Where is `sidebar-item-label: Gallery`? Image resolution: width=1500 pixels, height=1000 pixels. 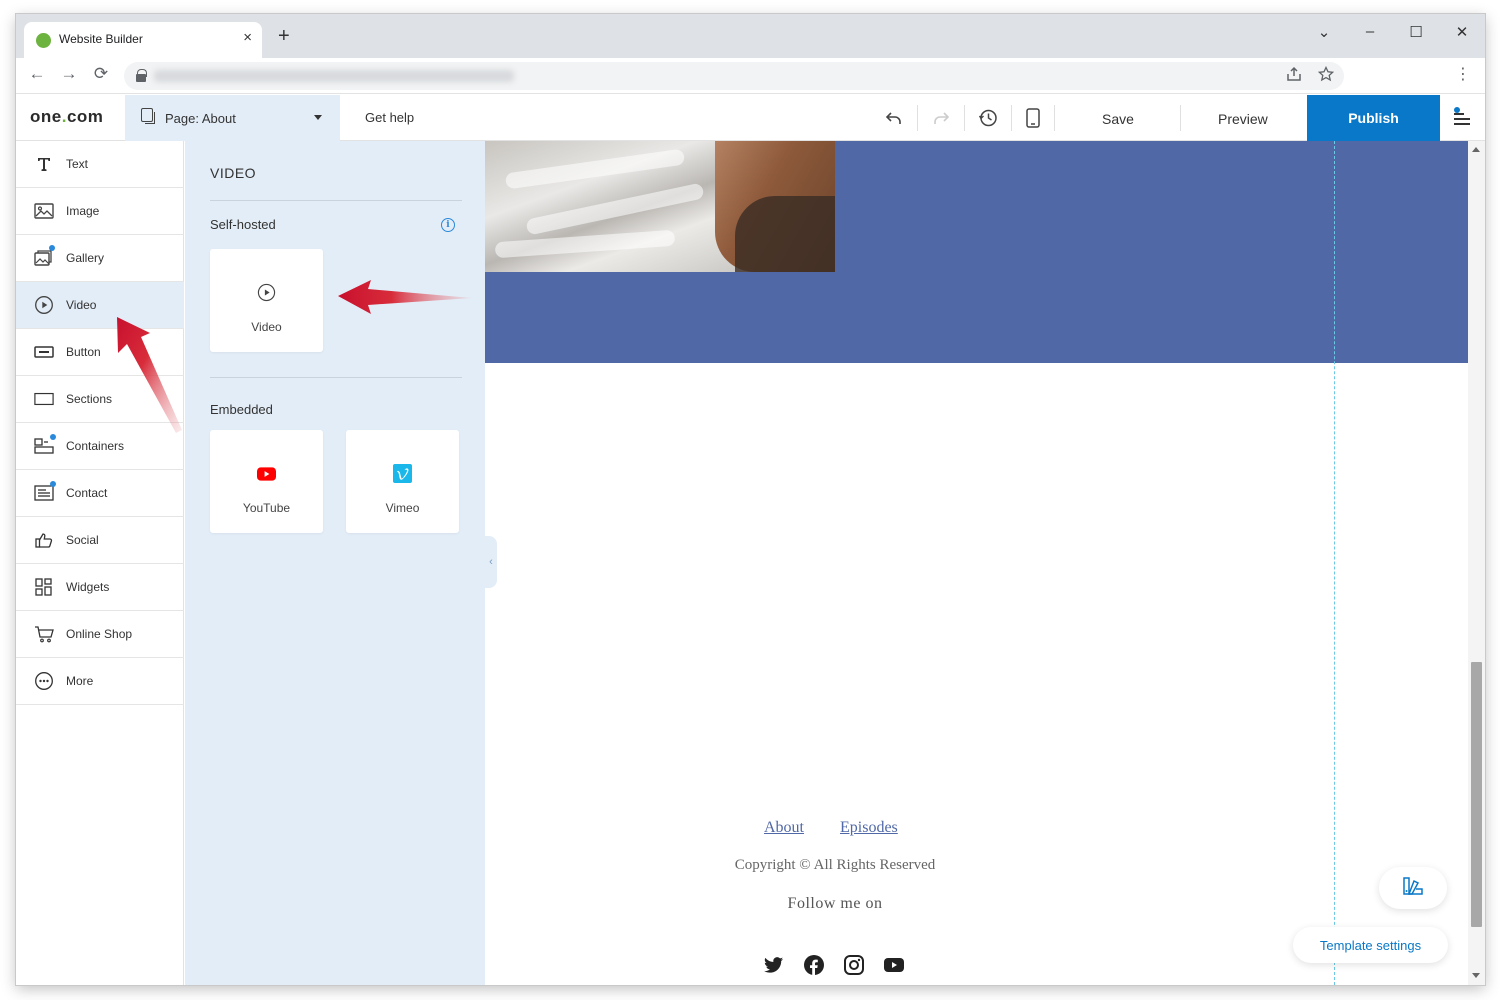
sidebar-item-label: Gallery is located at coordinates (85, 258).